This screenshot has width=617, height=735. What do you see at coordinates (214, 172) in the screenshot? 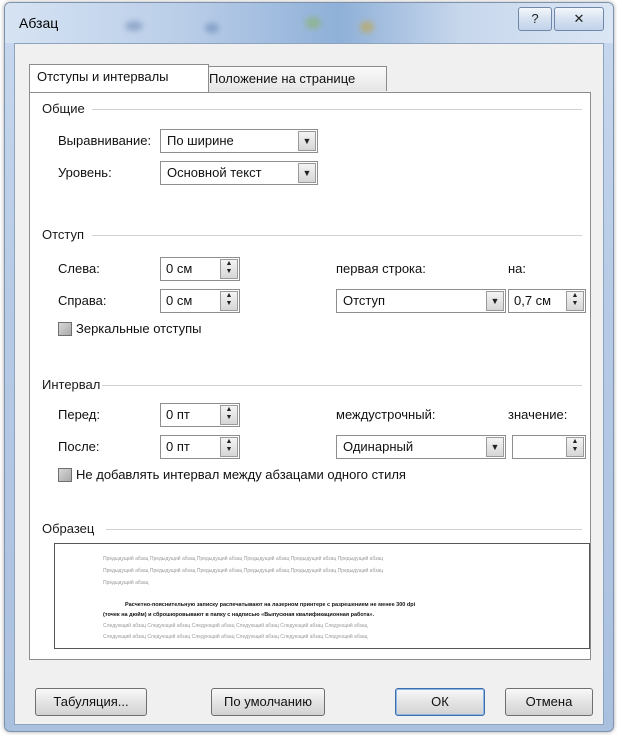
I see `level-value: Основной текст` at bounding box center [214, 172].